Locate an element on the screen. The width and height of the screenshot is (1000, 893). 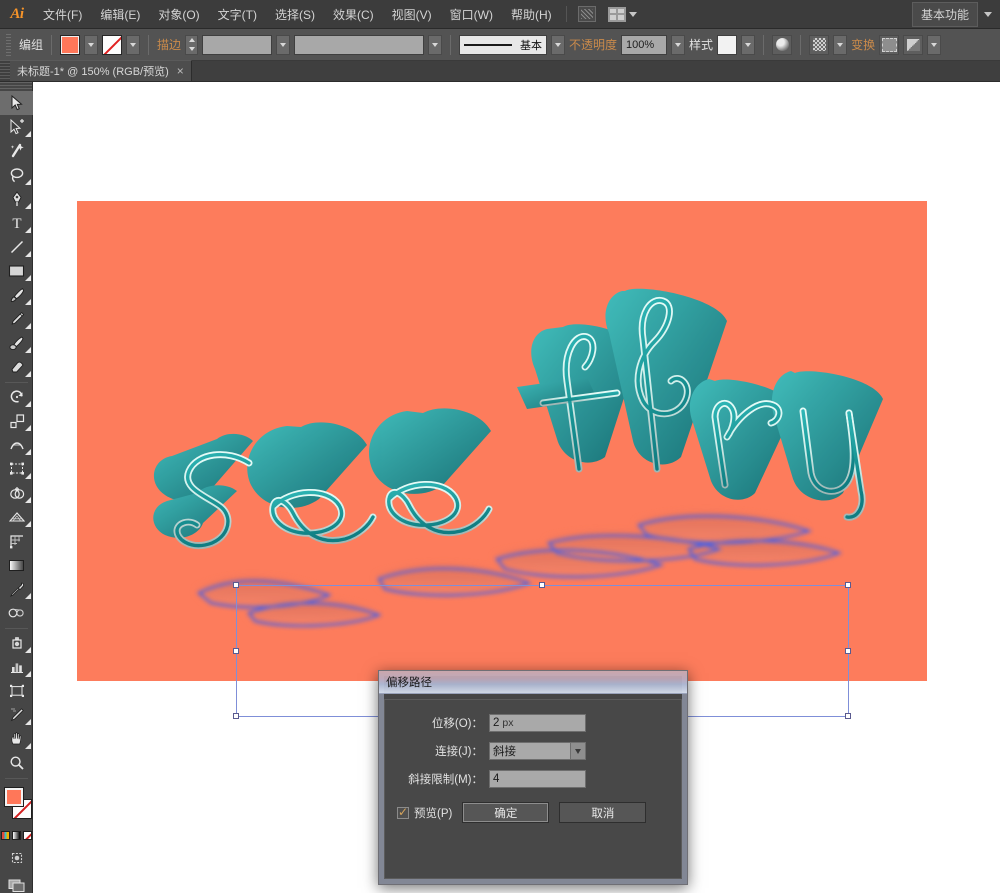
miter-limit-field: 4 is located at coordinates (537, 779).